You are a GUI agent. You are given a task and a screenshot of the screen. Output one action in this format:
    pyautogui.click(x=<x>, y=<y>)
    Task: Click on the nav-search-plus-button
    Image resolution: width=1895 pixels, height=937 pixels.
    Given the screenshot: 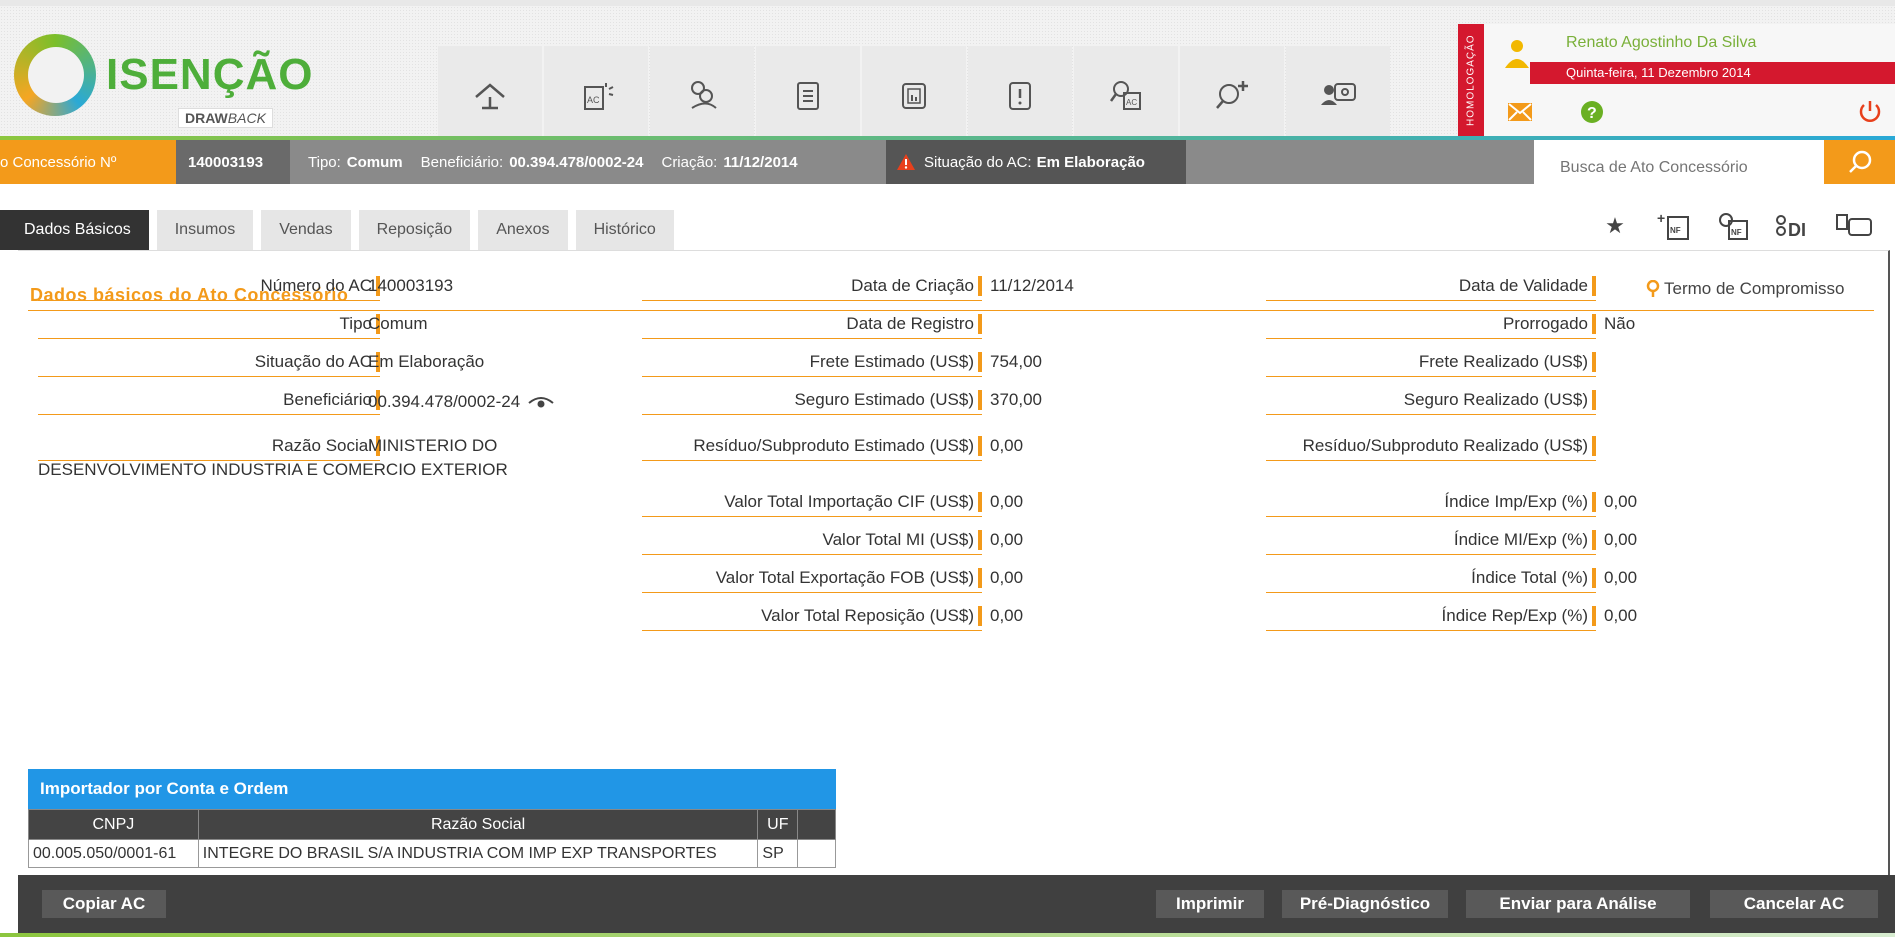 What is the action you would take?
    pyautogui.click(x=1232, y=94)
    